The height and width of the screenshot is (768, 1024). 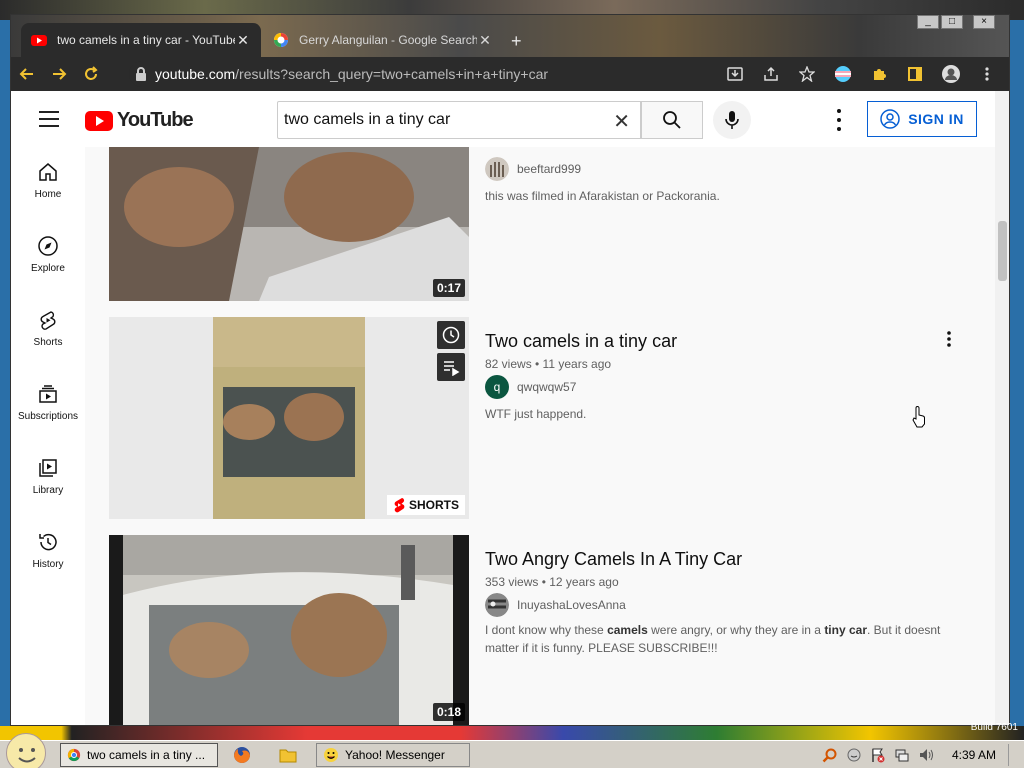 I want to click on share-icon, so click(x=771, y=73).